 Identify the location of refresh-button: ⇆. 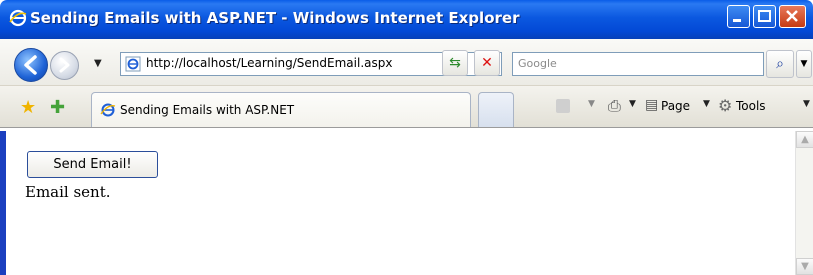
(455, 63).